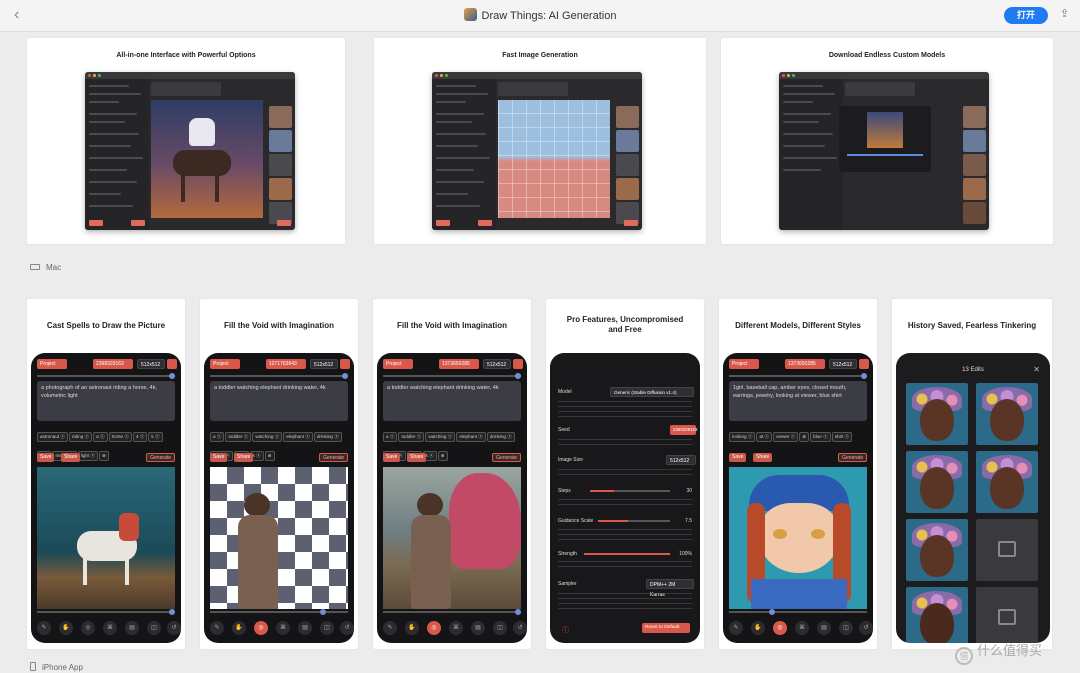 This screenshot has height=673, width=1080. I want to click on prompt-tag: ⊕, so click(804, 437).